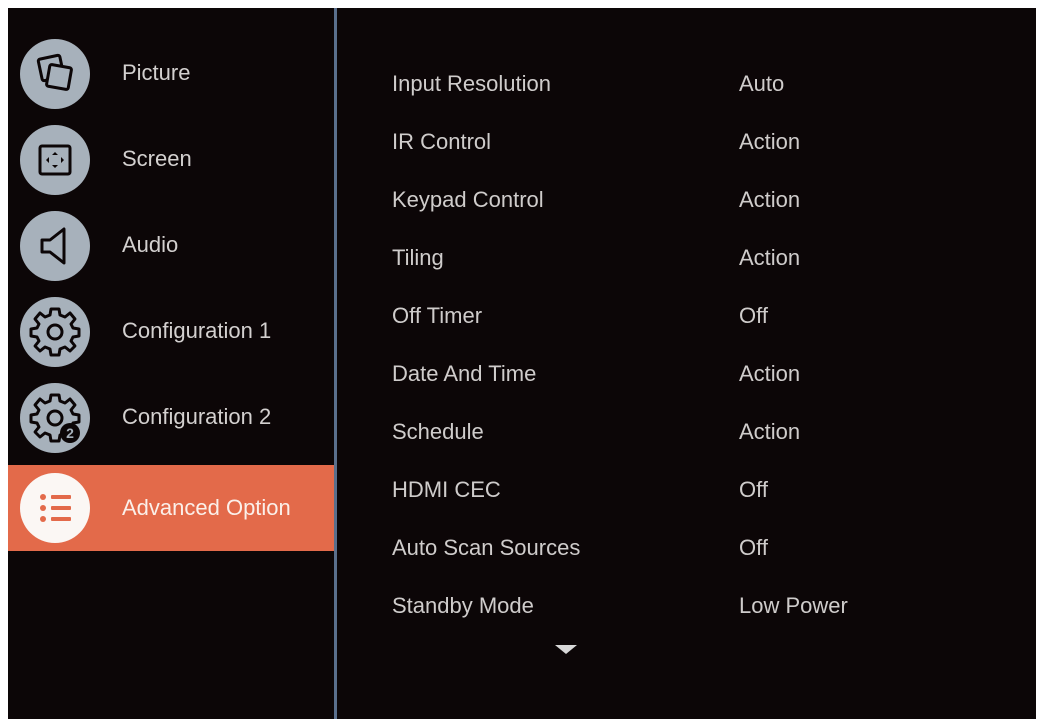  What do you see at coordinates (150, 244) in the screenshot?
I see `sidebar-item-label: Audio` at bounding box center [150, 244].